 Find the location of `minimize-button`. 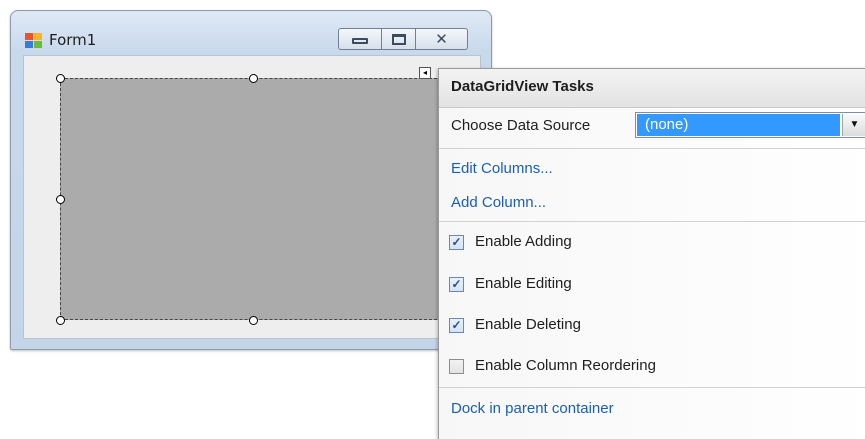

minimize-button is located at coordinates (360, 39).